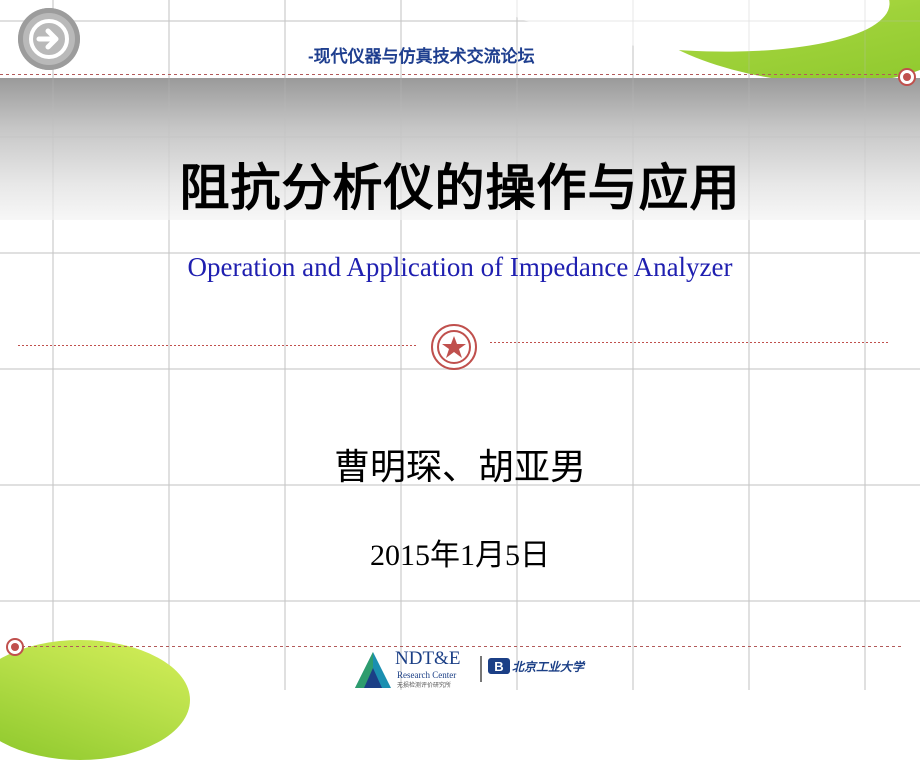 The width and height of the screenshot is (920, 760). Describe the element at coordinates (481, 669) in the screenshot. I see `logo-separator` at that location.